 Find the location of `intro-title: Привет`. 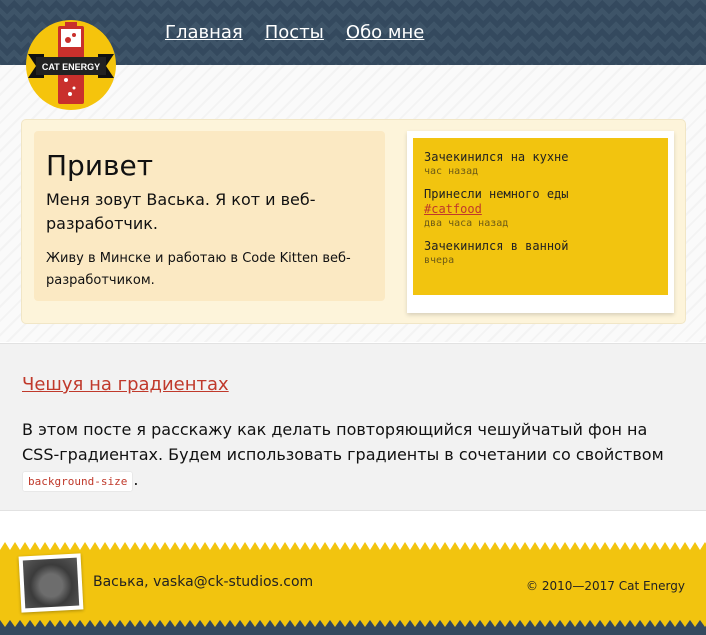

intro-title: Привет is located at coordinates (100, 165).